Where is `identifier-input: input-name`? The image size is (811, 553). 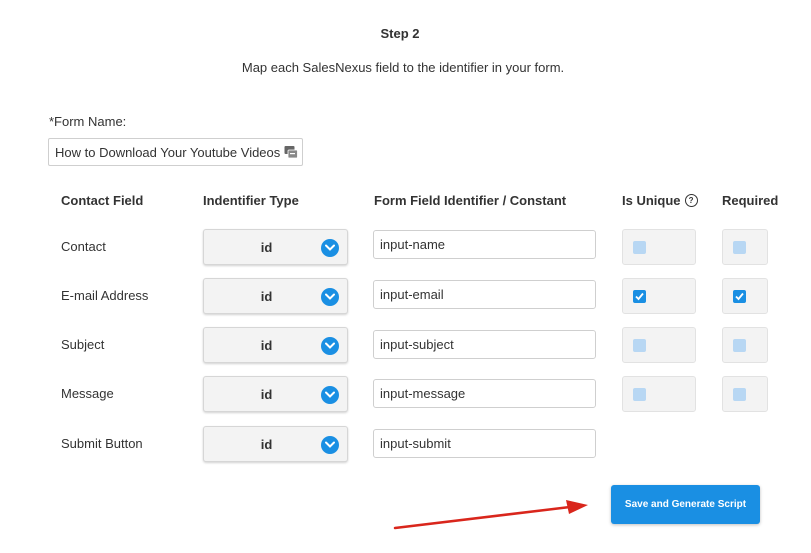 identifier-input: input-name is located at coordinates (484, 244).